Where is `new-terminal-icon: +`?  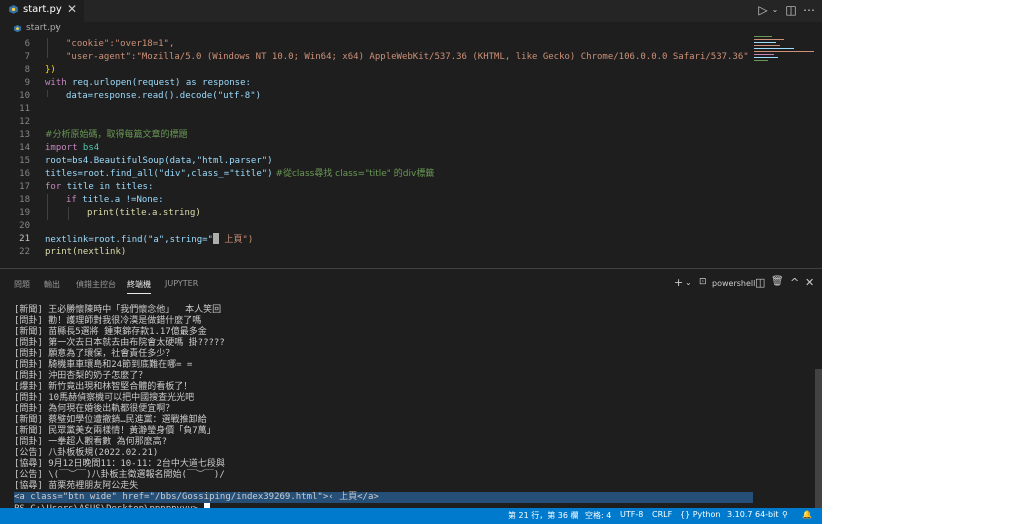
new-terminal-icon: + is located at coordinates (678, 282).